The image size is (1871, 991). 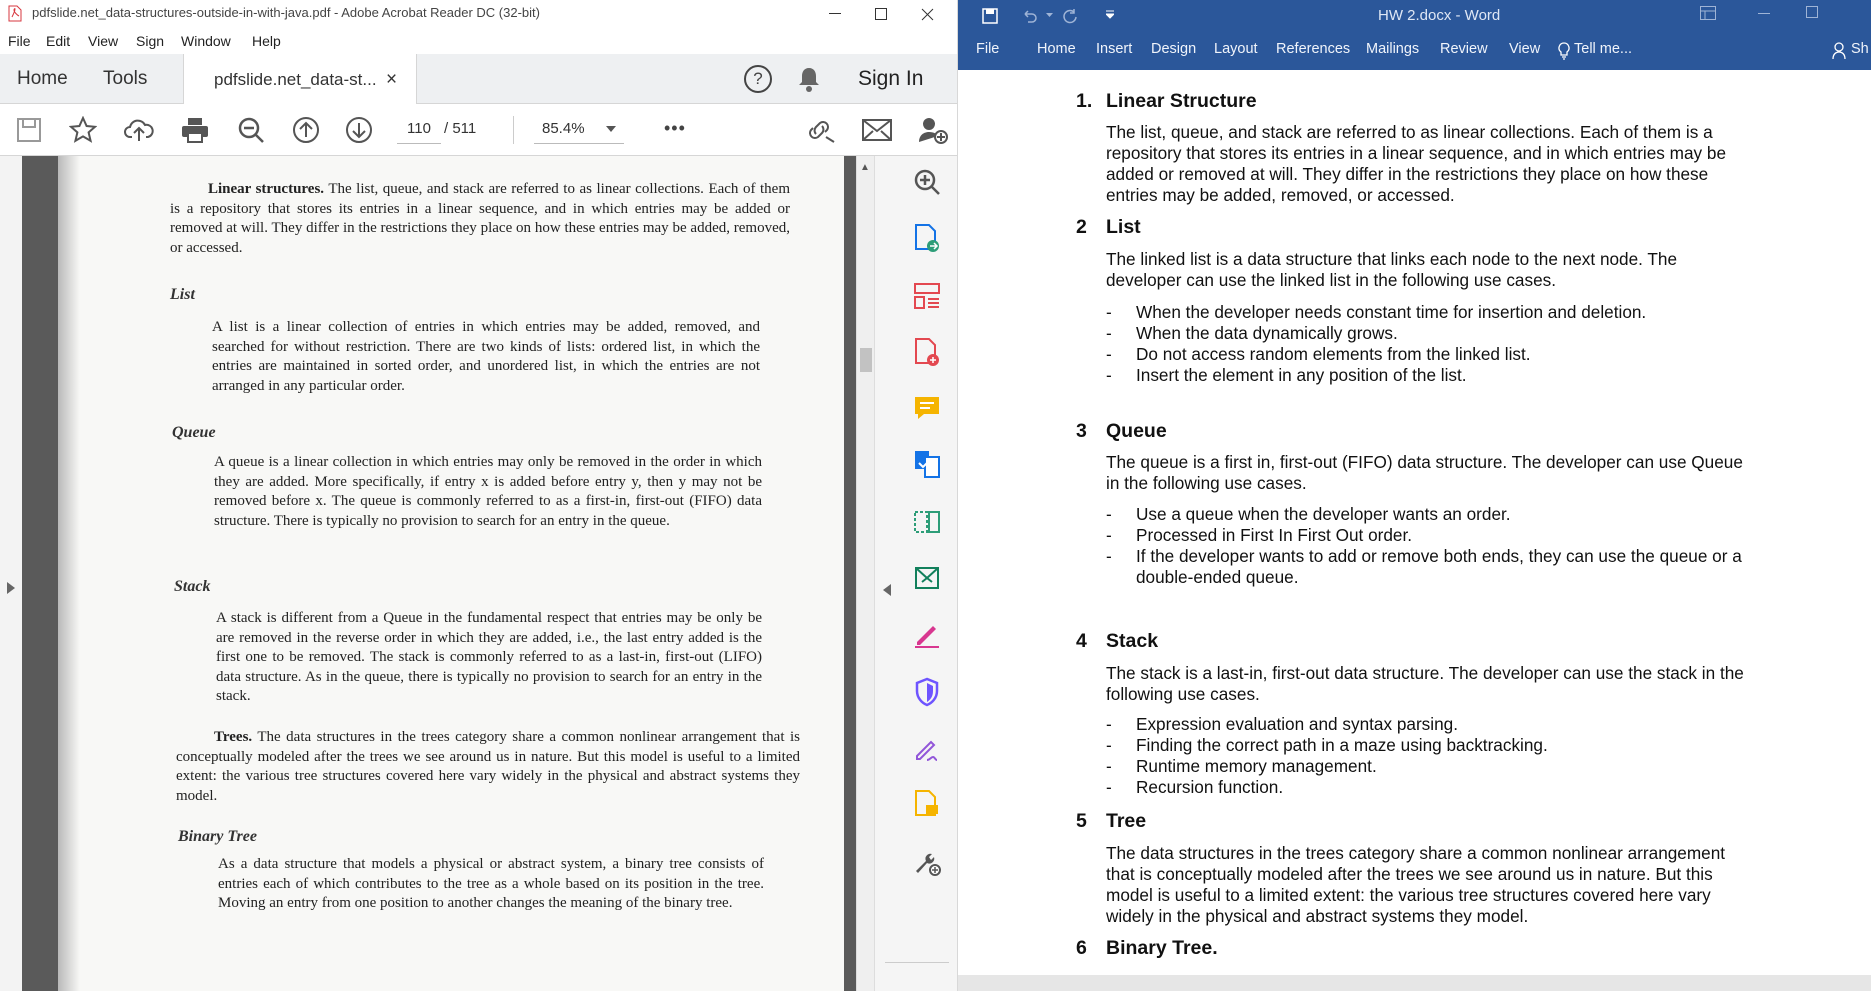 I want to click on print-icon, so click(x=195, y=130).